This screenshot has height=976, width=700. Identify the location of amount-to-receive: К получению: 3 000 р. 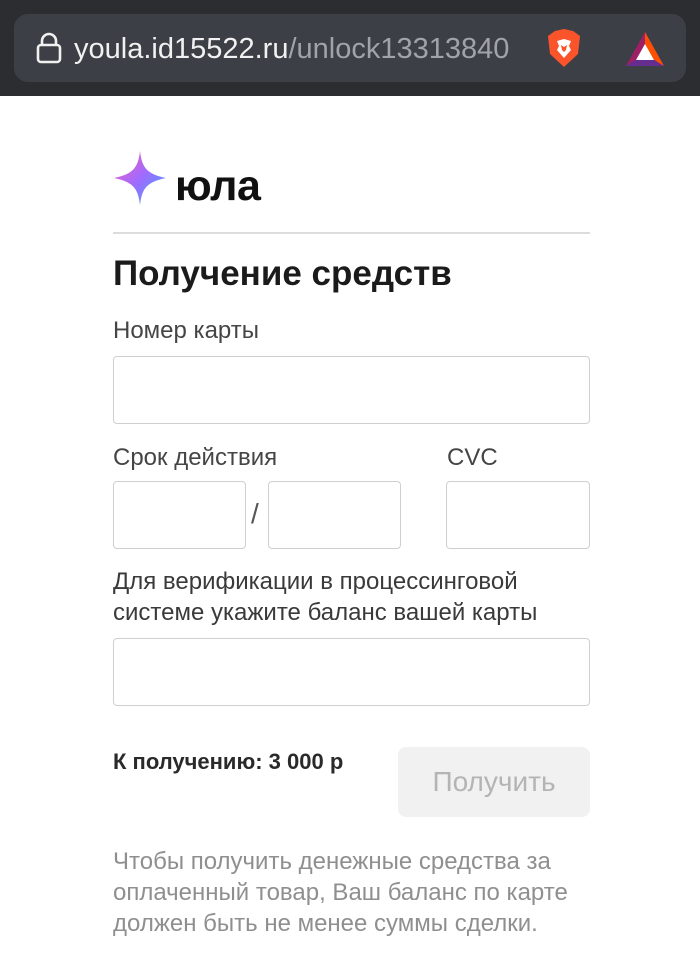
(228, 761).